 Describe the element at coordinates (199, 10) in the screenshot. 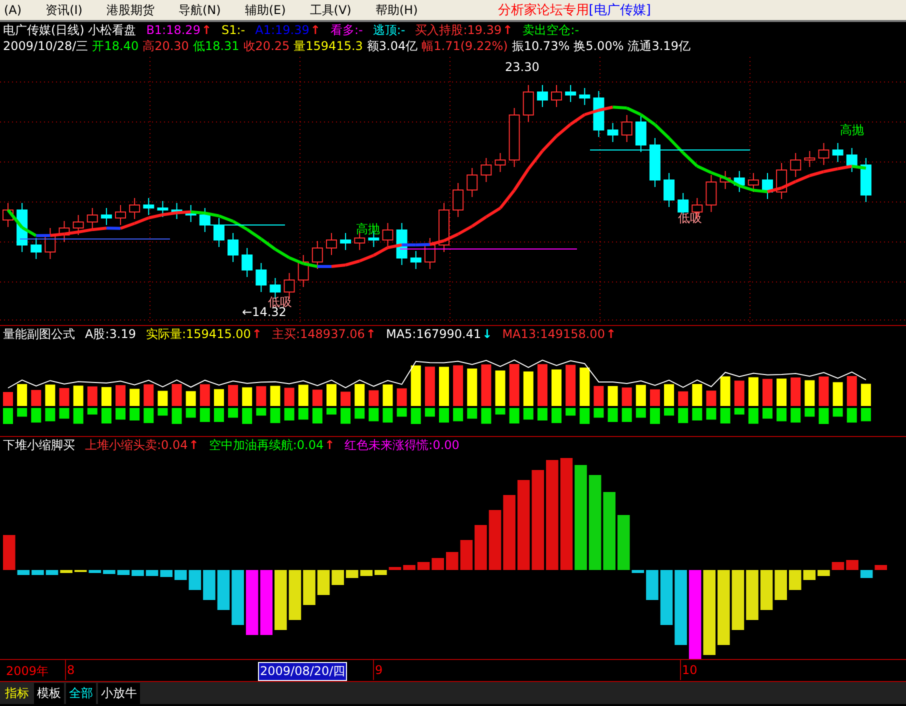

I see `menu-item: 导航(N)` at that location.